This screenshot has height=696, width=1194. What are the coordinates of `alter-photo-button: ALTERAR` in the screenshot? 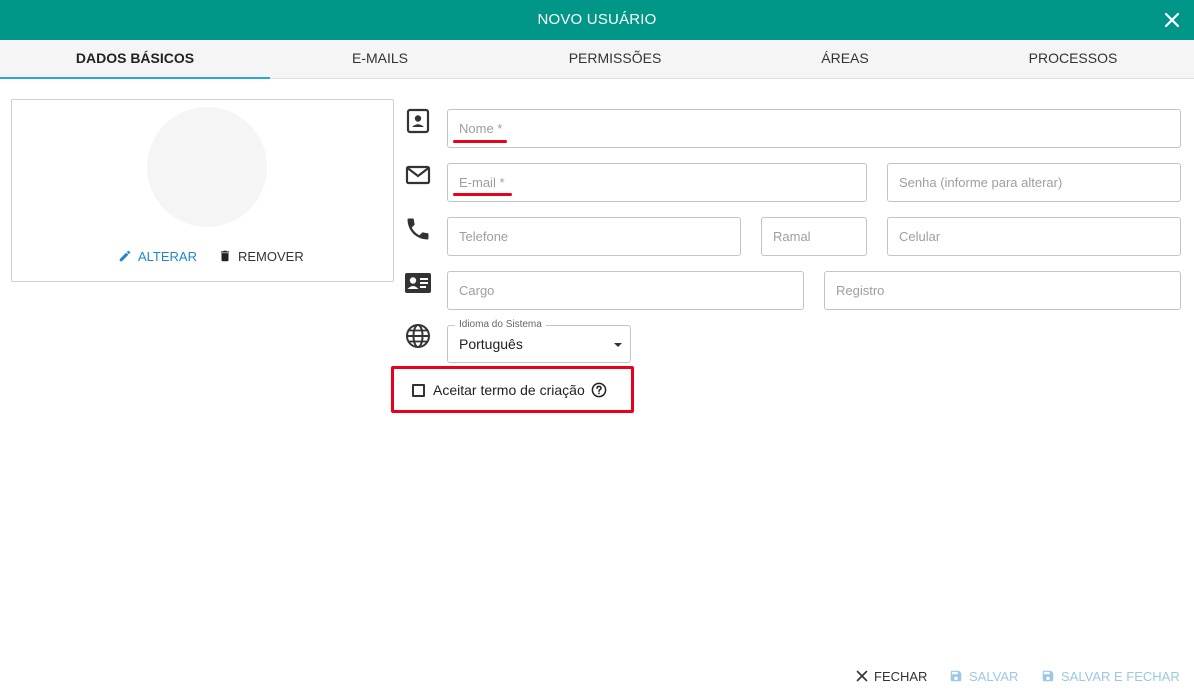 It's located at (157, 256).